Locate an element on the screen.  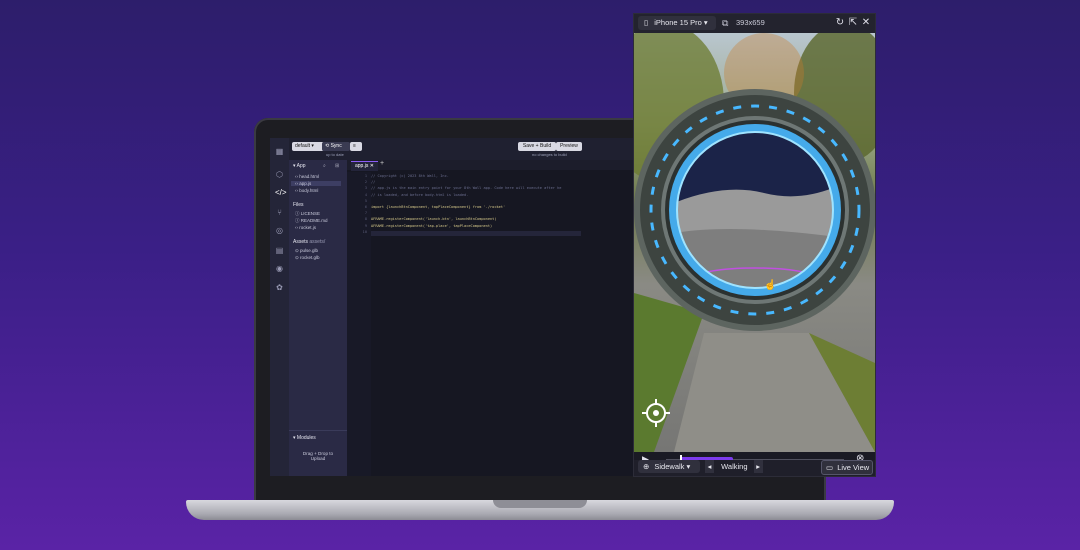
globe-icon: ⊕ is located at coordinates (646, 466).